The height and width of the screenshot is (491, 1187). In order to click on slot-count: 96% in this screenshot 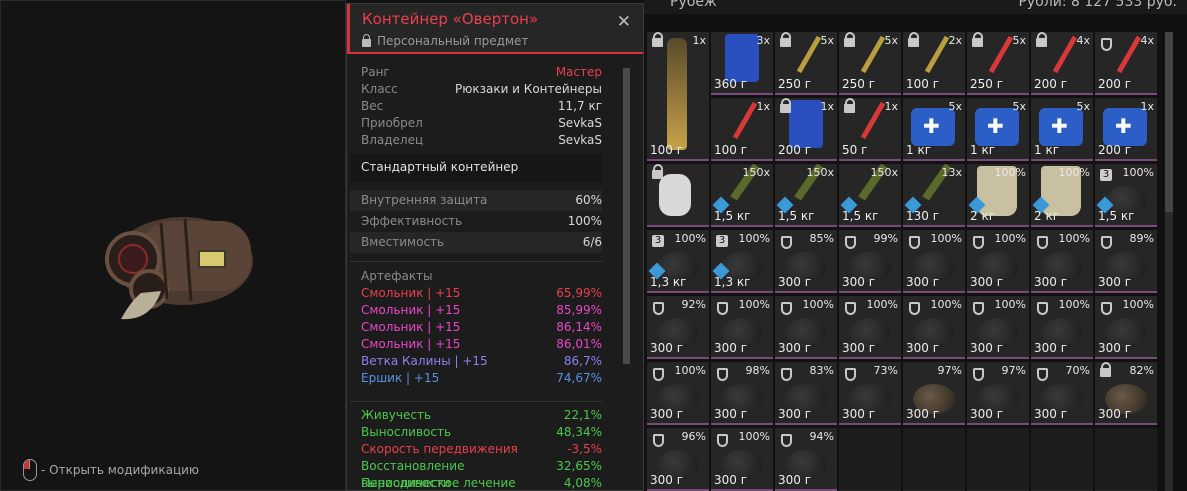, I will do `click(693, 436)`.